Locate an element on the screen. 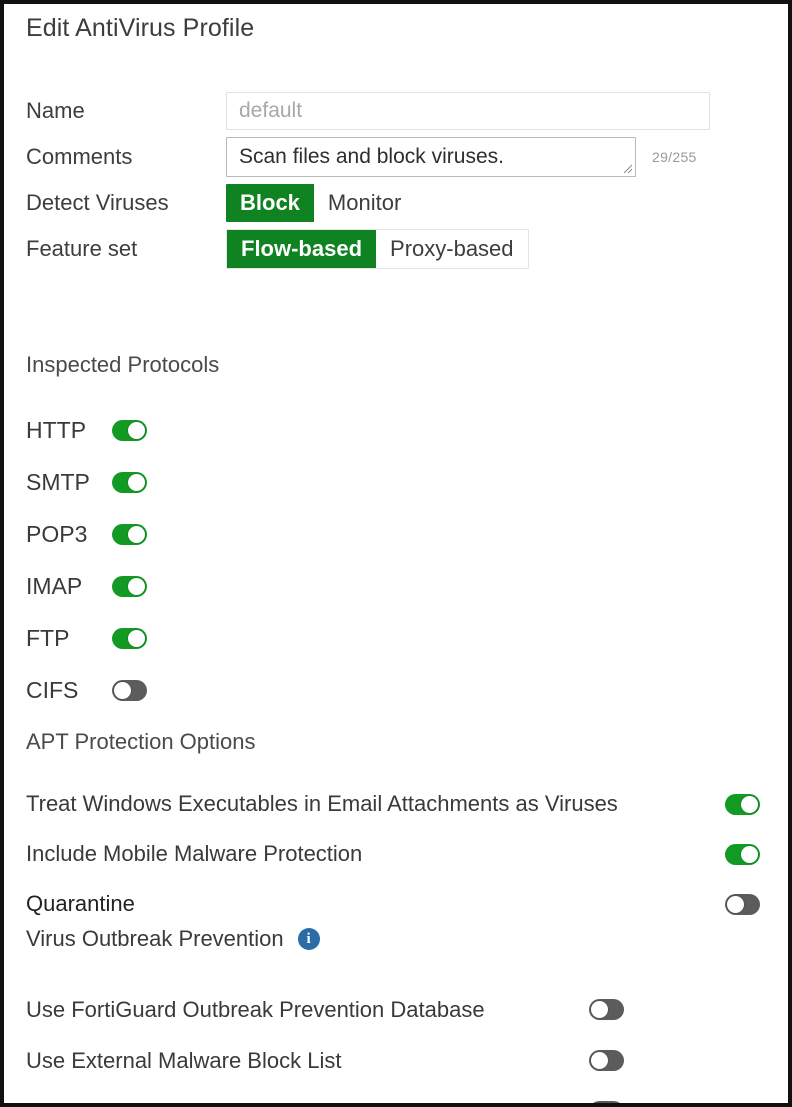 Image resolution: width=792 pixels, height=1107 pixels. vop-toggle-fortiguard-outbreak-prevention-database is located at coordinates (606, 1009).